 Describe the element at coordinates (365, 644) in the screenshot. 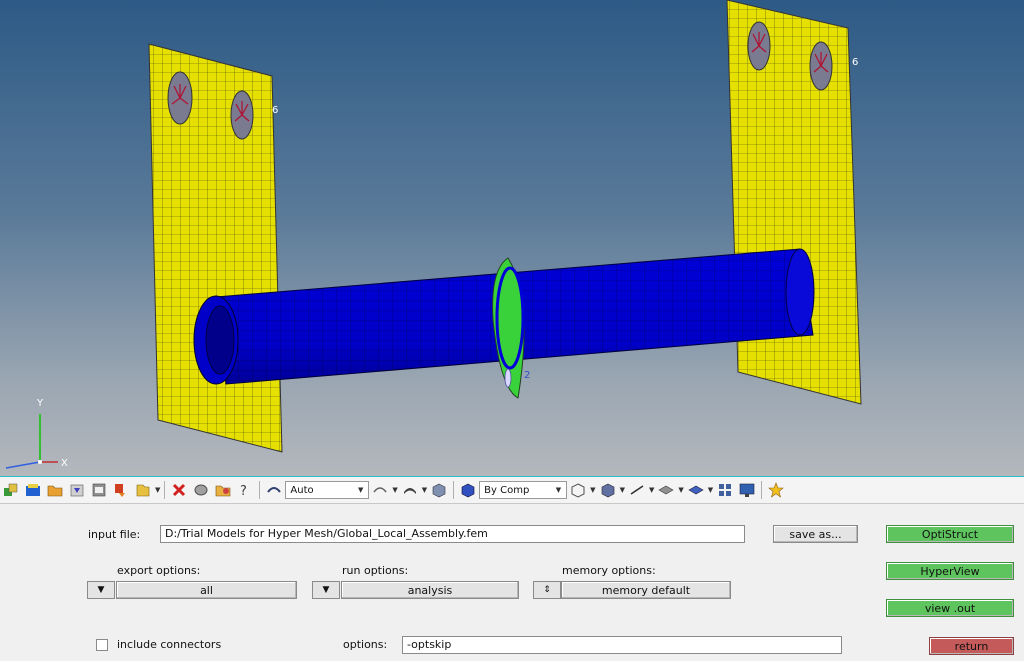

I see `options-label: options:` at that location.